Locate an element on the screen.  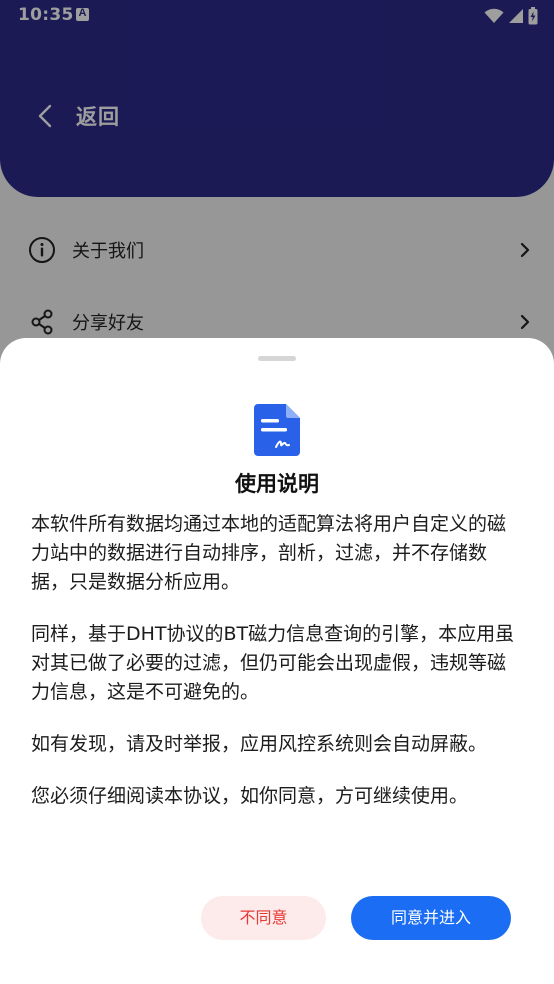
agreement-paragraph: 您必须仔细阅读本协议，如你同意，方可继续使用。 is located at coordinates (250, 796).